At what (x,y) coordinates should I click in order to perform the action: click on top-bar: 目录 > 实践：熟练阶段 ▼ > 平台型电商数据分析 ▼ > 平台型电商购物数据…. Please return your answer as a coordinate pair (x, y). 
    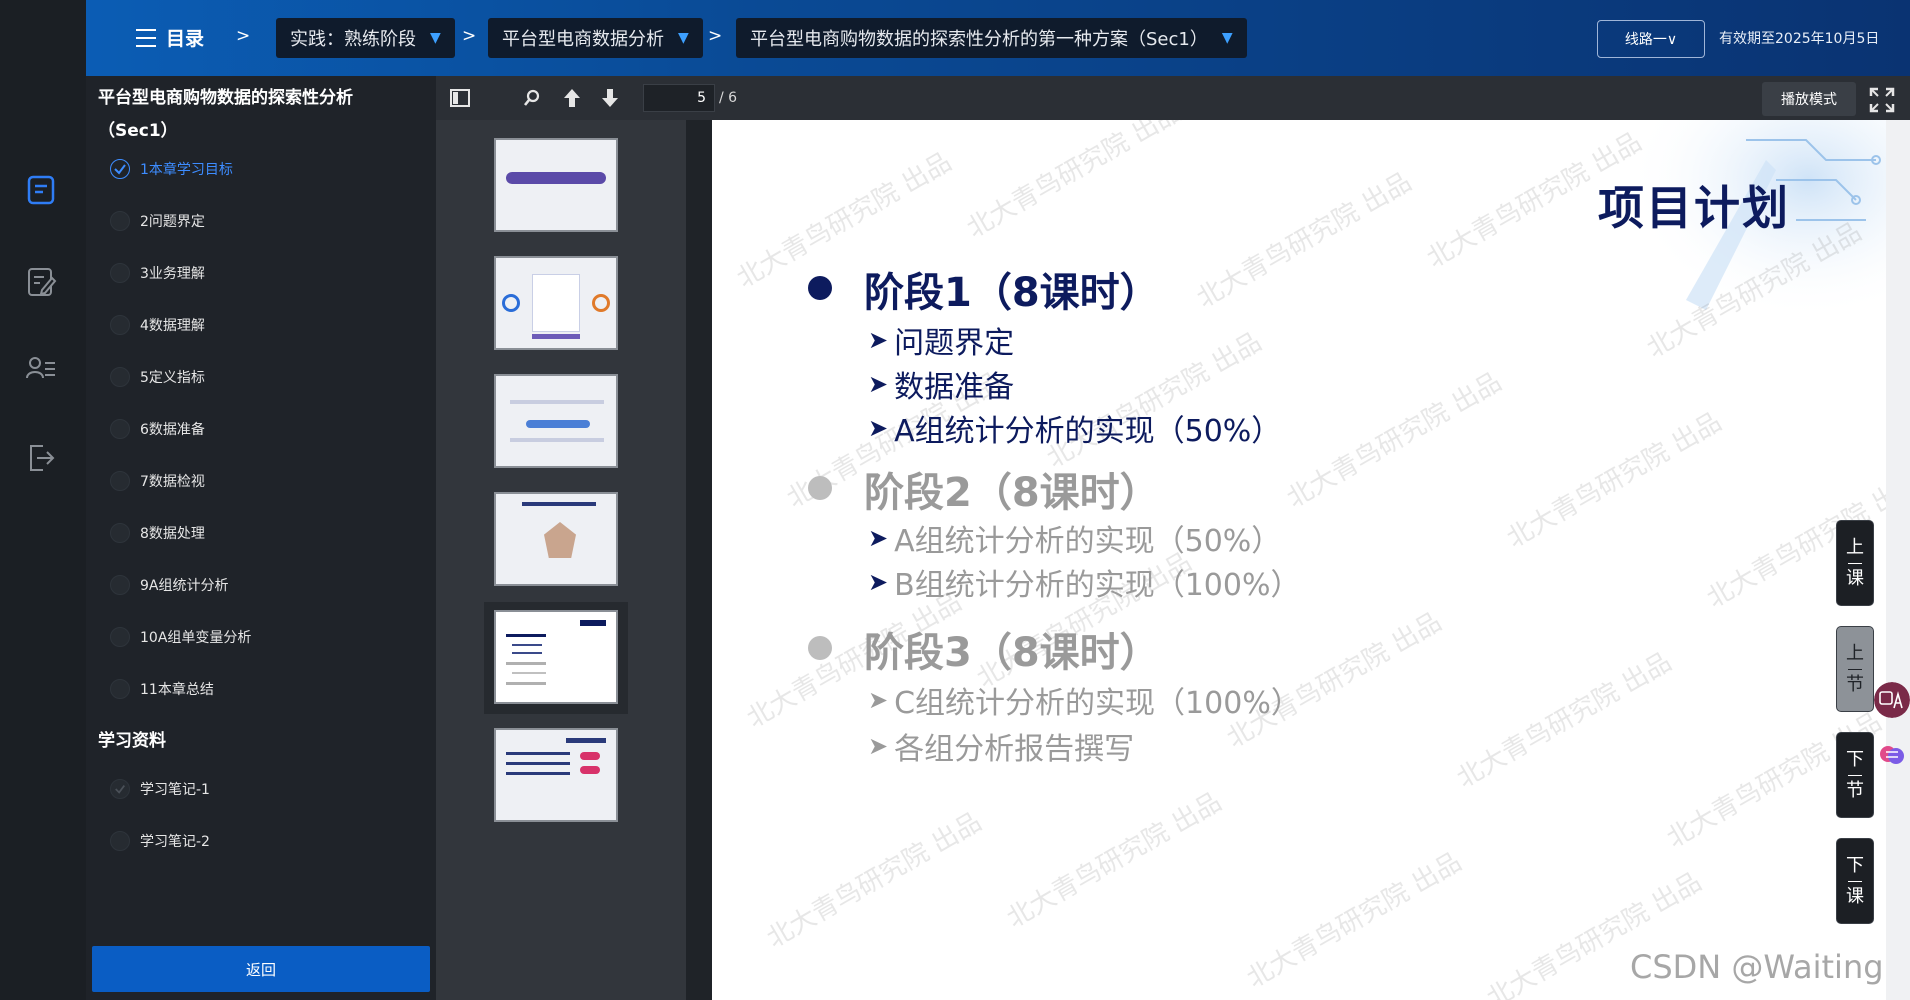
    Looking at the image, I should click on (955, 38).